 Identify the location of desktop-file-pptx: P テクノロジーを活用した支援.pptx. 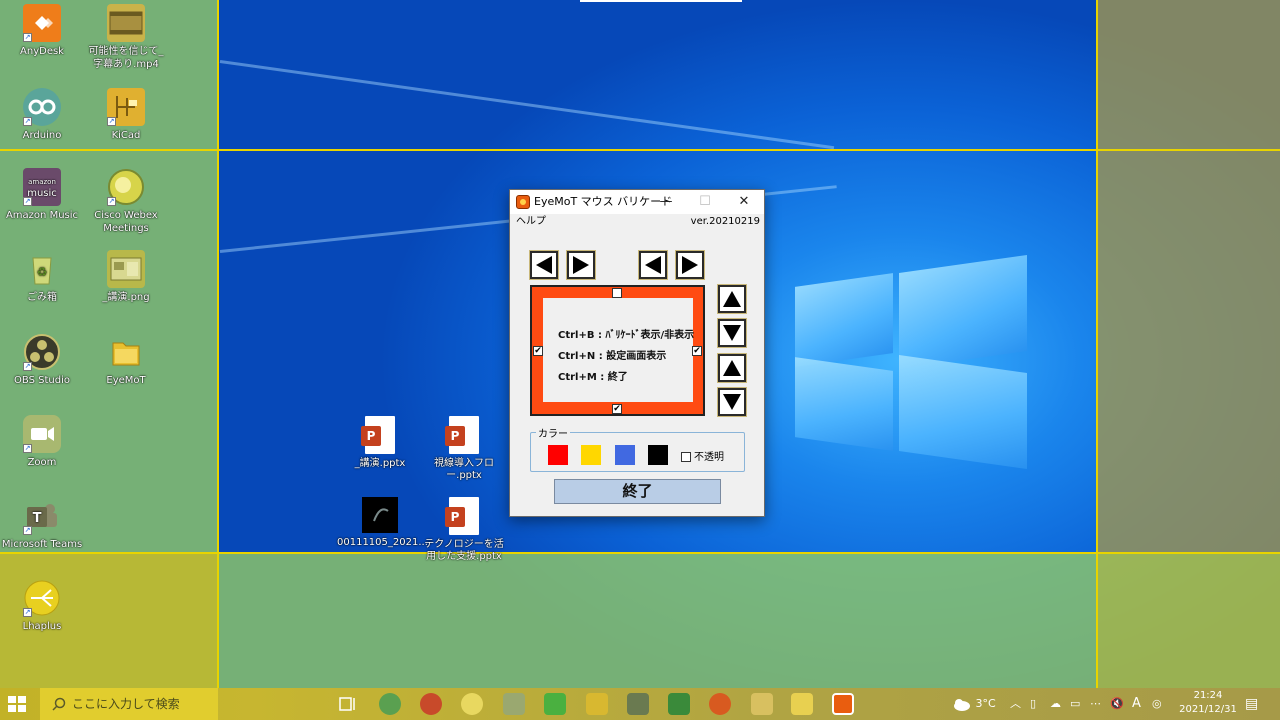
(464, 530).